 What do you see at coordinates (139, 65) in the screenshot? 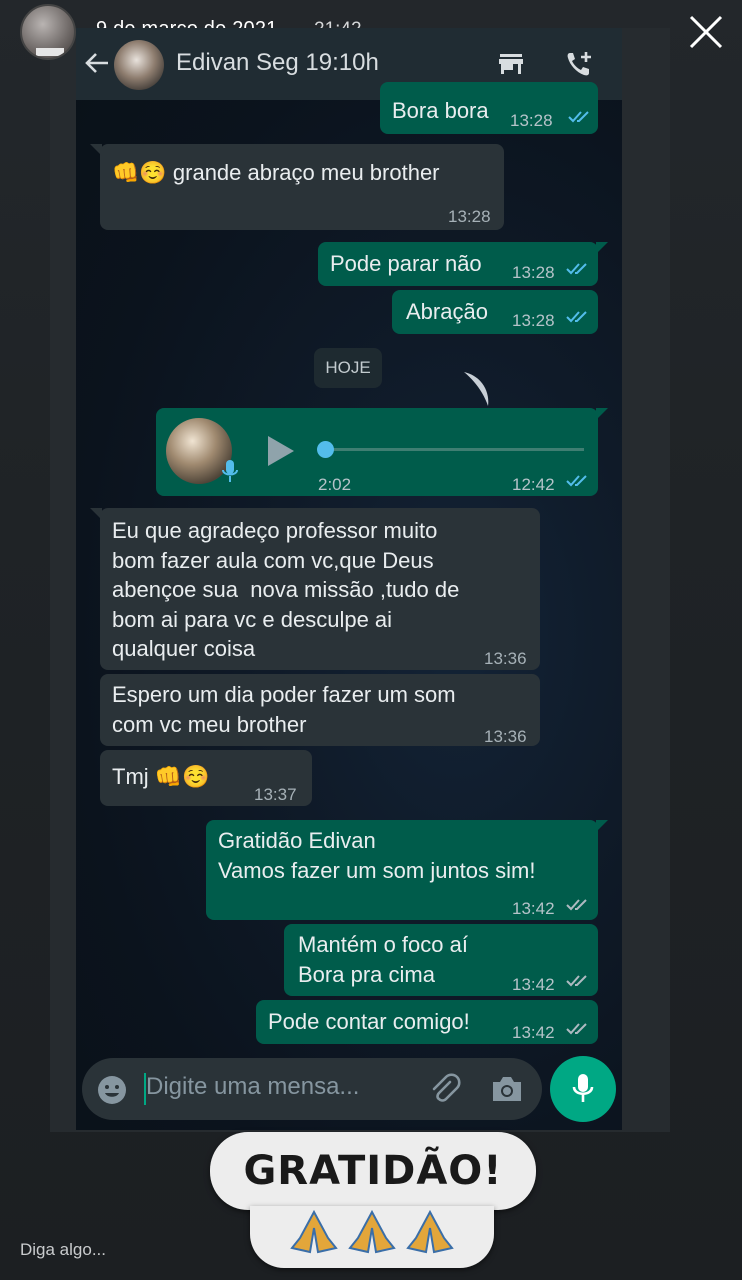
I see `contact-avatar` at bounding box center [139, 65].